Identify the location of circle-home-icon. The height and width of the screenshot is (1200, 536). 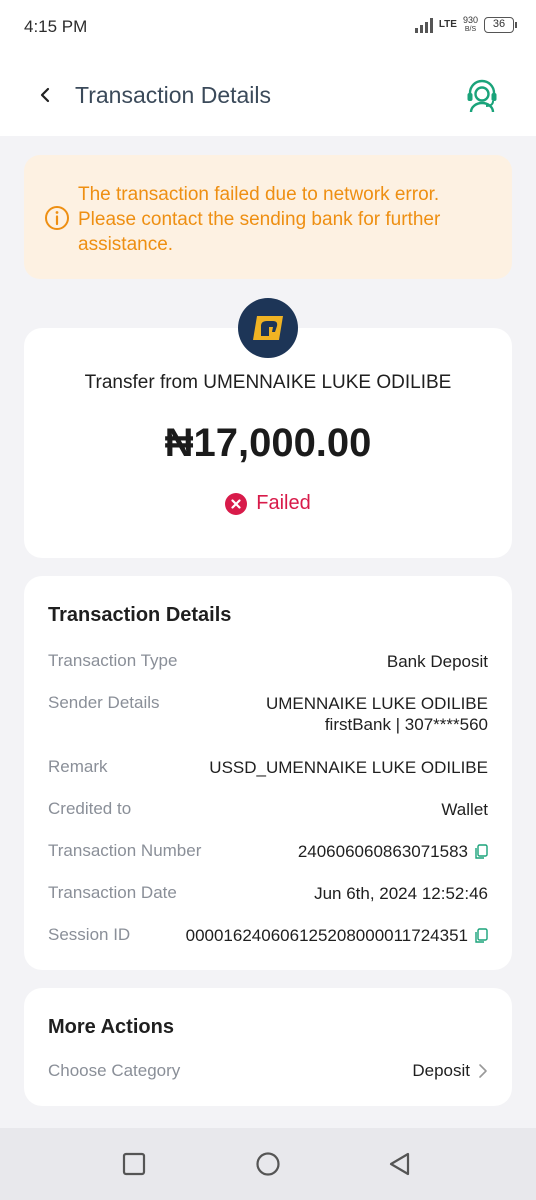
(268, 1164).